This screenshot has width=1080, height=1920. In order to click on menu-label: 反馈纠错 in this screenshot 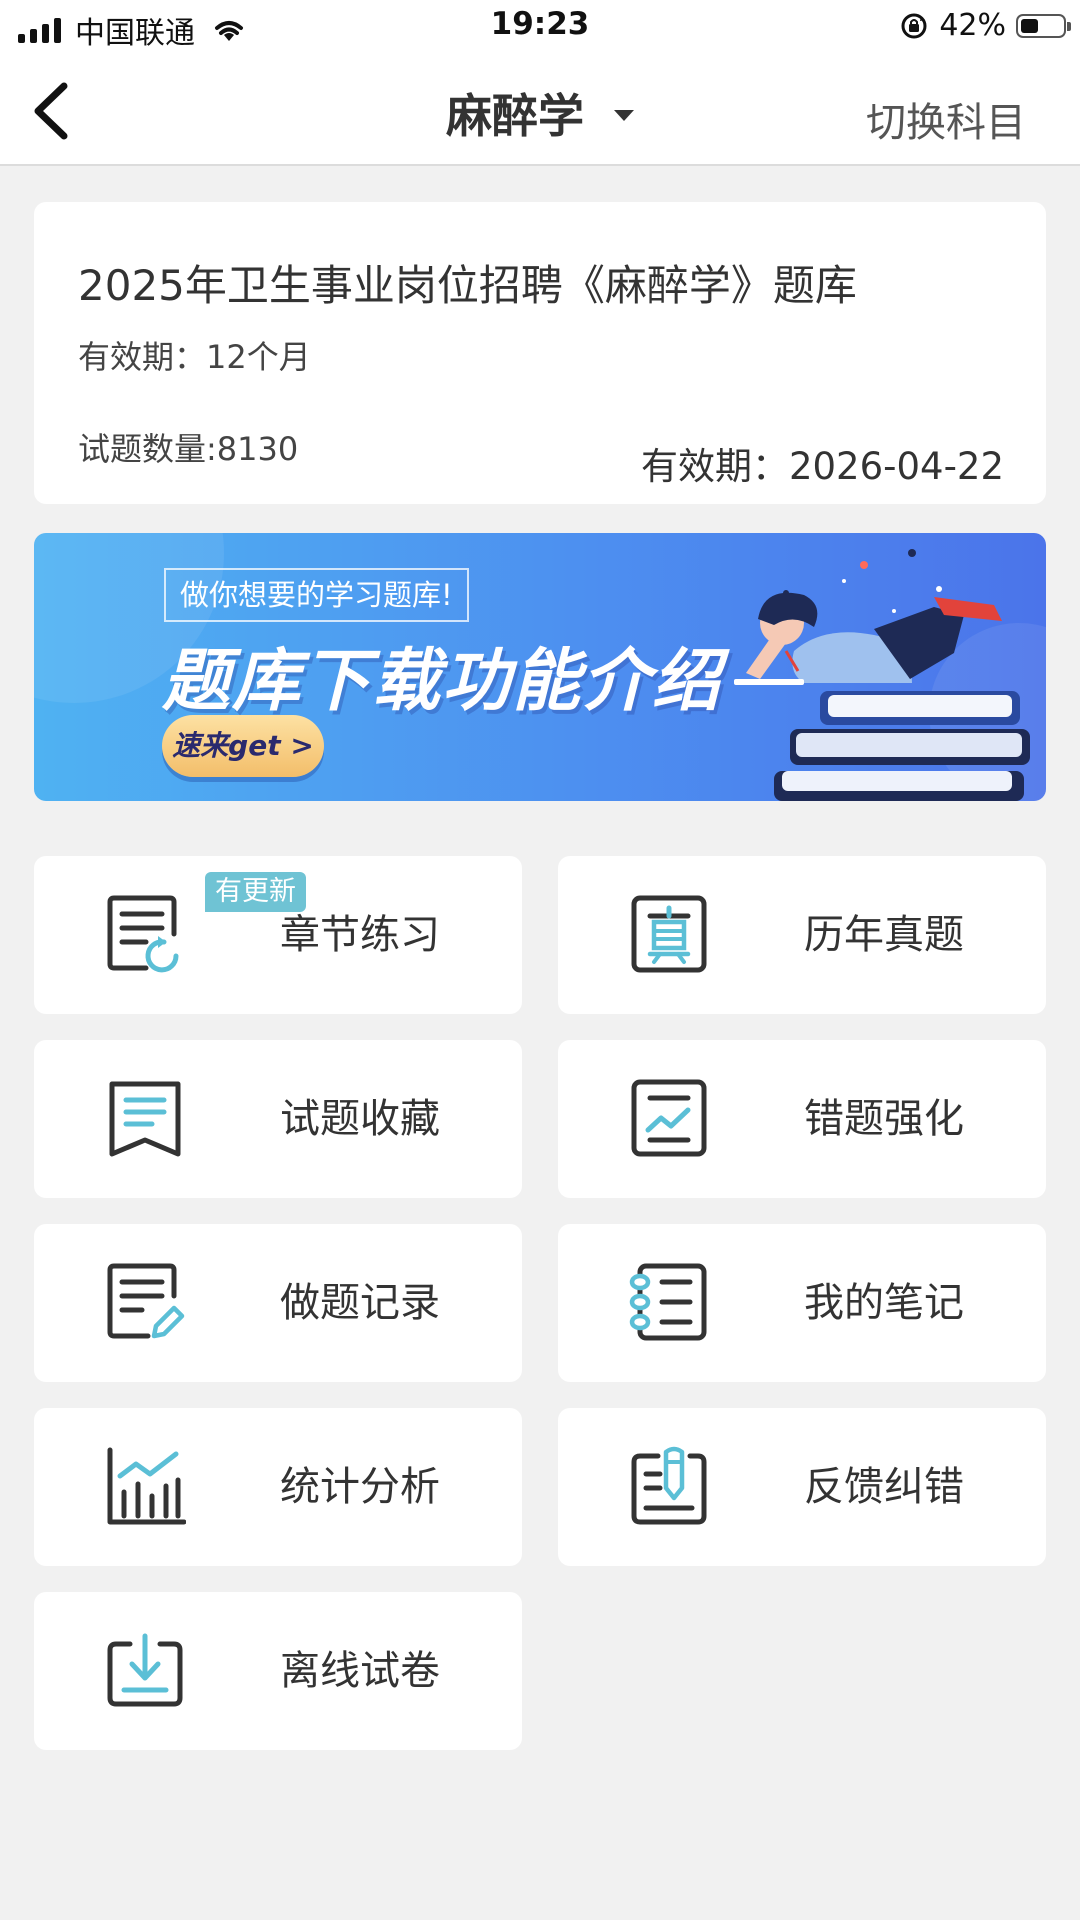, I will do `click(884, 1487)`.